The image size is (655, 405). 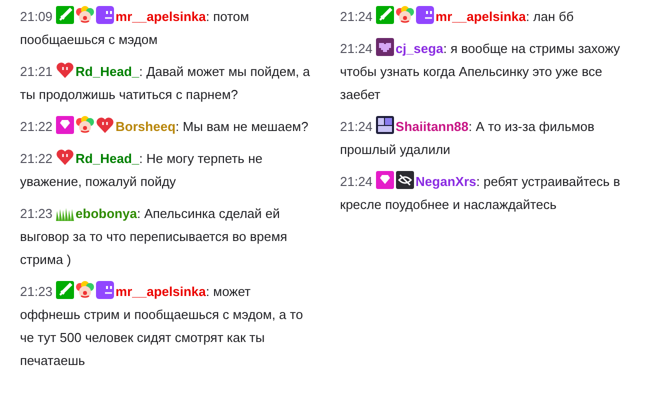 I want to click on chat-message: 21:24 Shaiitann88: А то из-за фильмов прошлый удалили, so click(x=486, y=138).